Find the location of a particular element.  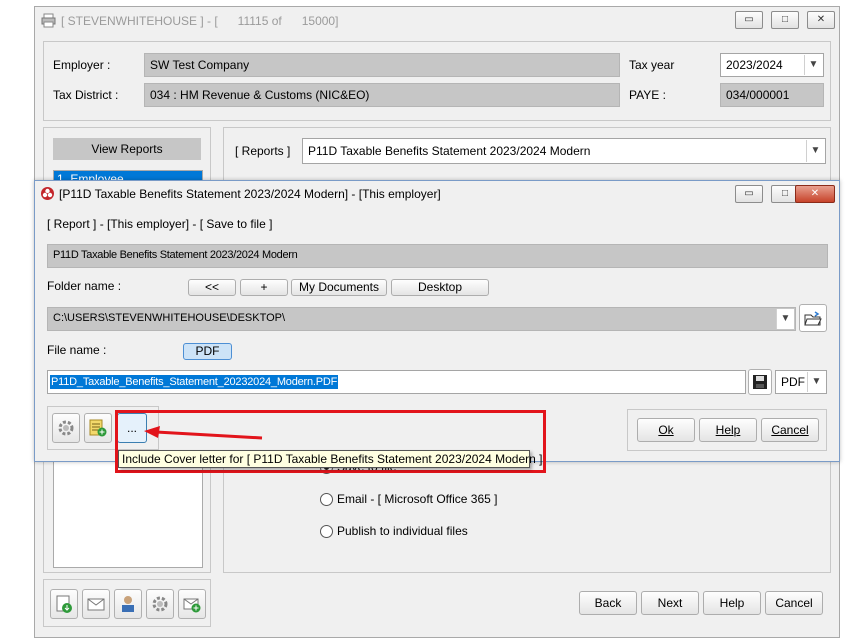

folder-name-label: Folder name : is located at coordinates (84, 286).